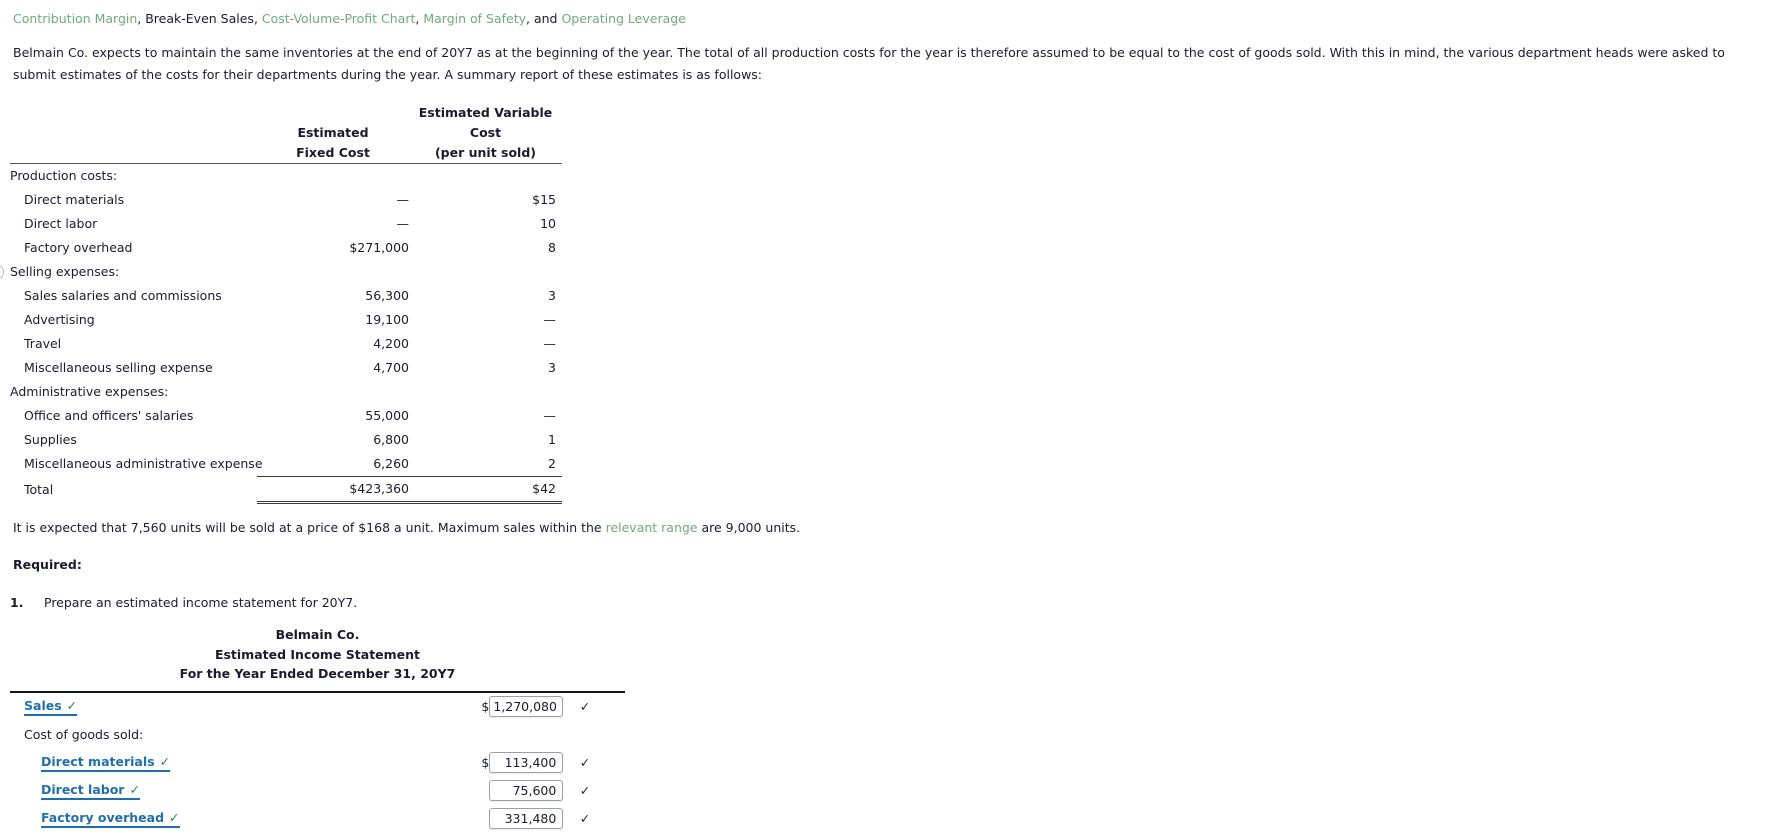 The height and width of the screenshot is (833, 1777). Describe the element at coordinates (118, 367) in the screenshot. I see `estimates-row-label: Miscellaneous selling expense` at that location.